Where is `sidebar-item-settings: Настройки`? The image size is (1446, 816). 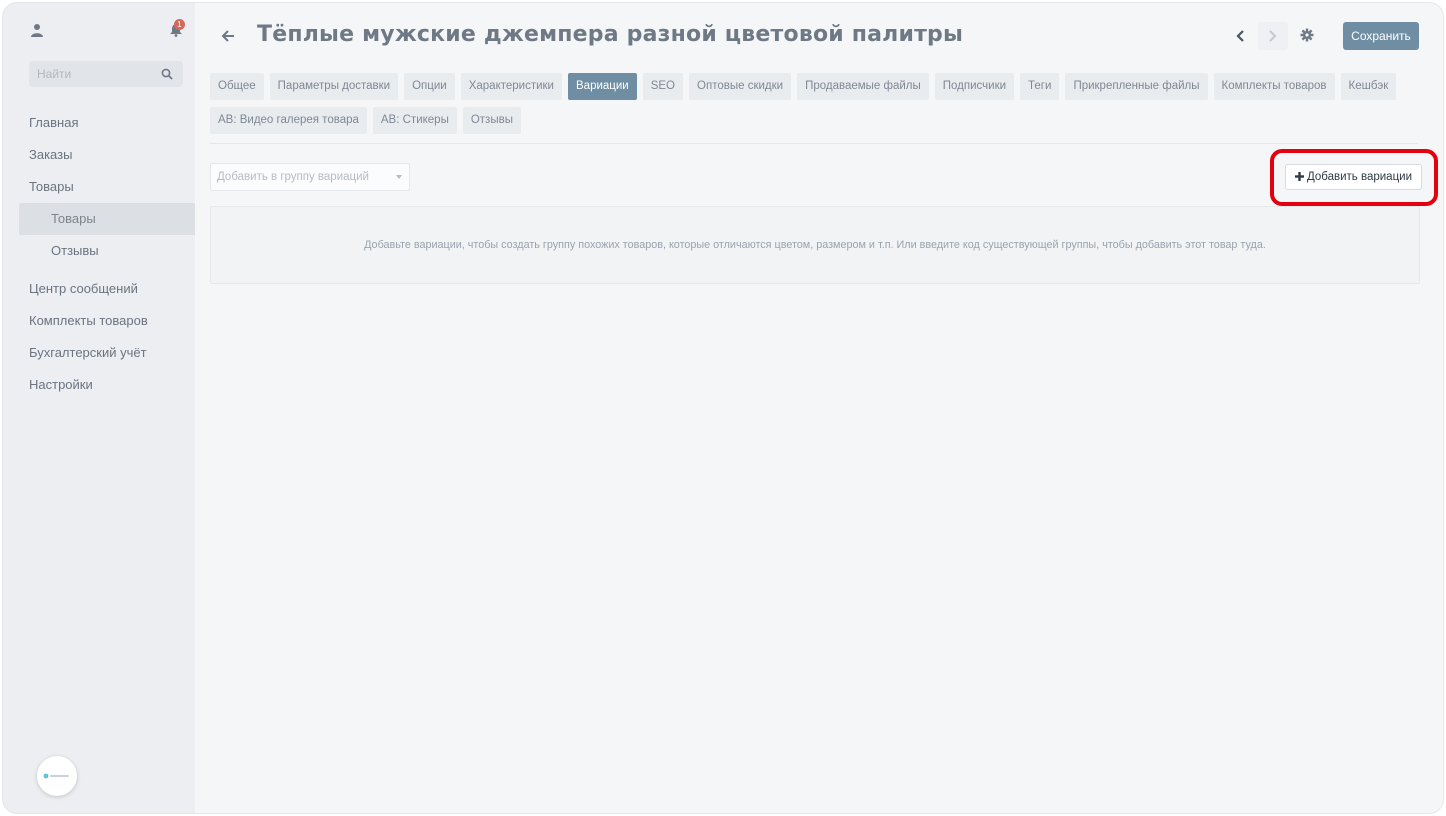 sidebar-item-settings: Настройки is located at coordinates (99, 385).